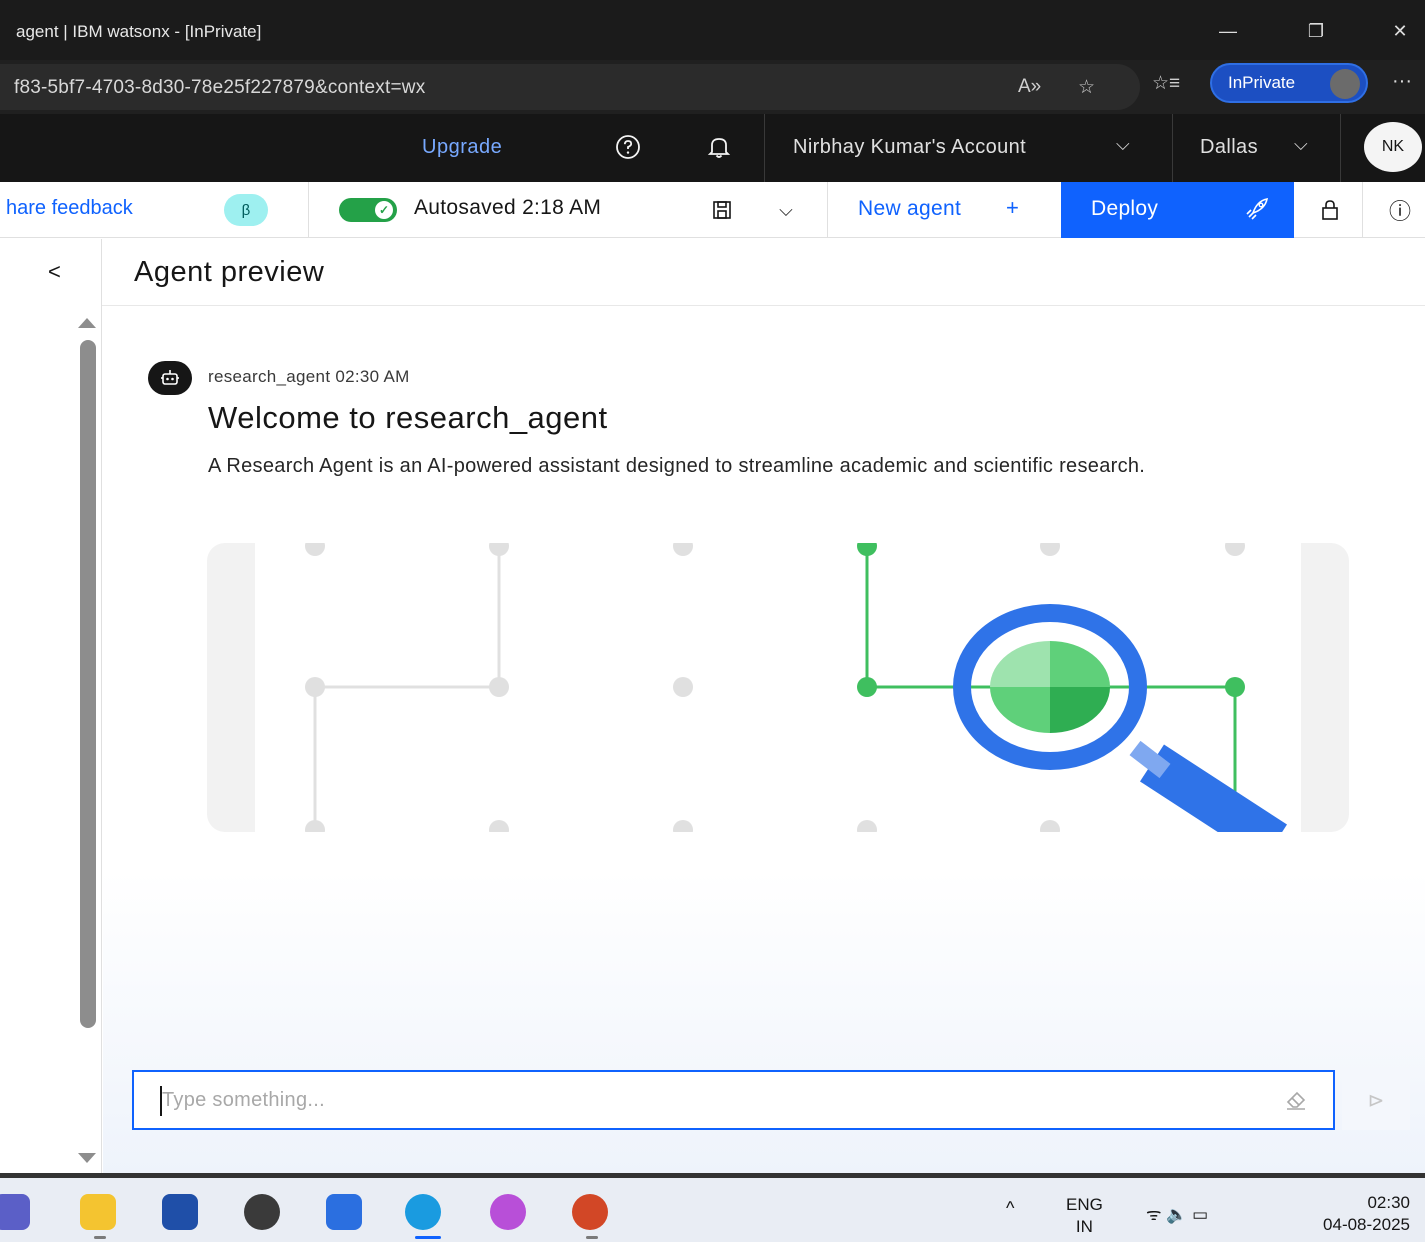 The image size is (1425, 1242). I want to click on scroll-down-arrow, so click(87, 1158).